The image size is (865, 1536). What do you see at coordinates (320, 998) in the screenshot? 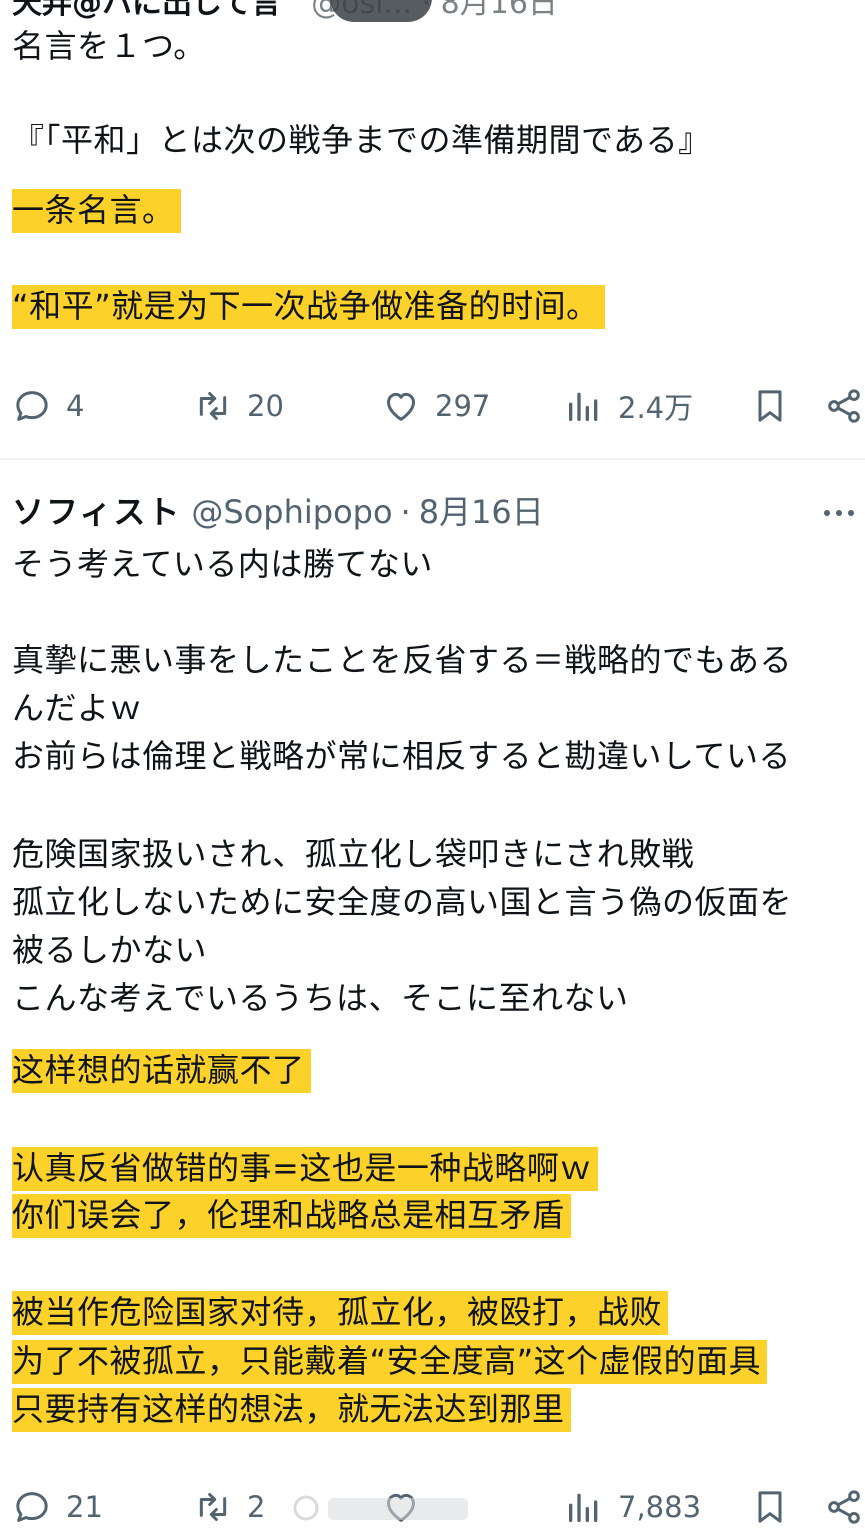
I see `tweet-text-line: こんな考えでいるうちは、そこに至れない` at bounding box center [320, 998].